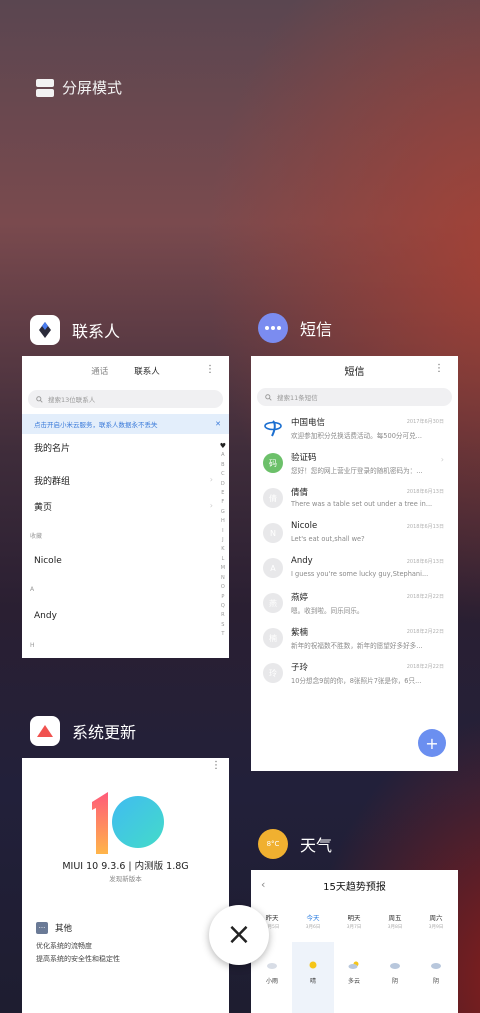  I want to click on index-letter: O, so click(223, 587).